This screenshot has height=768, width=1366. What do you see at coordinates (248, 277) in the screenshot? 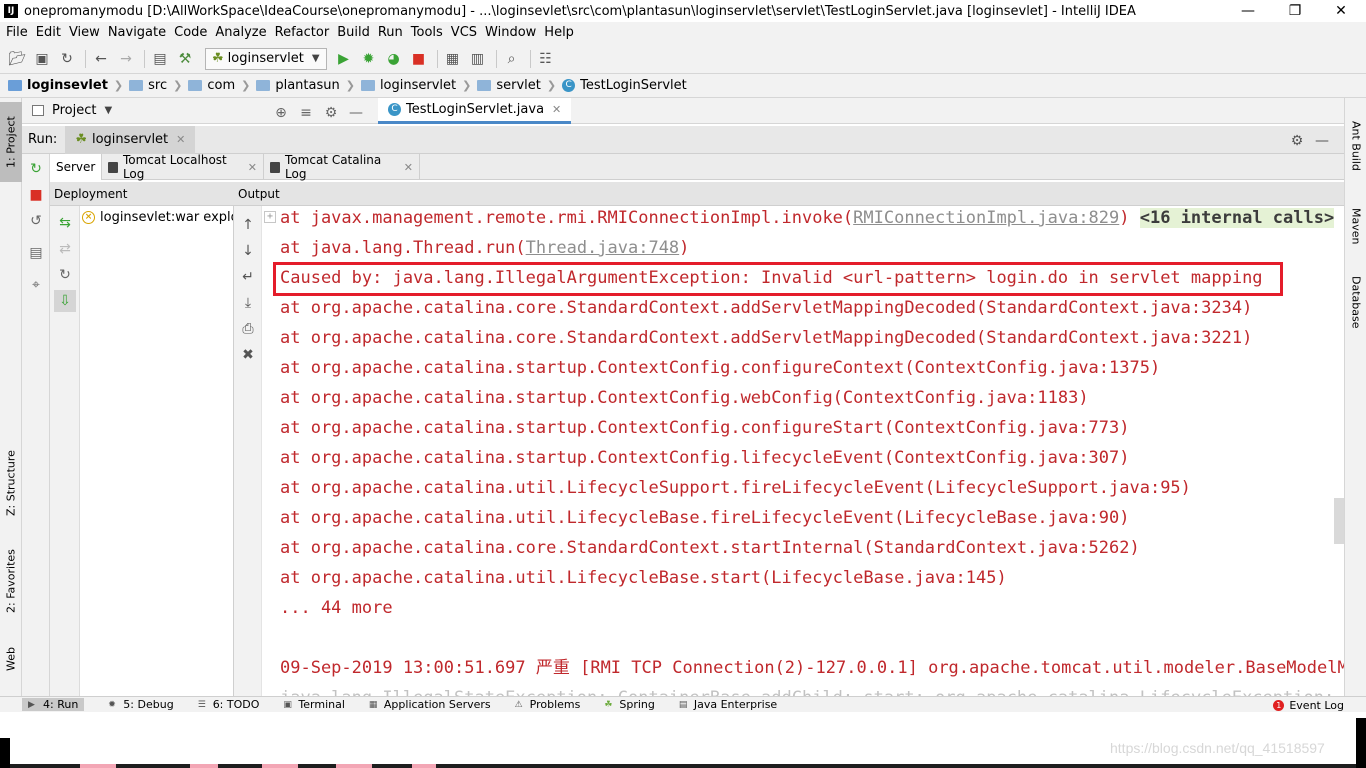
I see `soft-wrap-icon: ↵` at bounding box center [248, 277].